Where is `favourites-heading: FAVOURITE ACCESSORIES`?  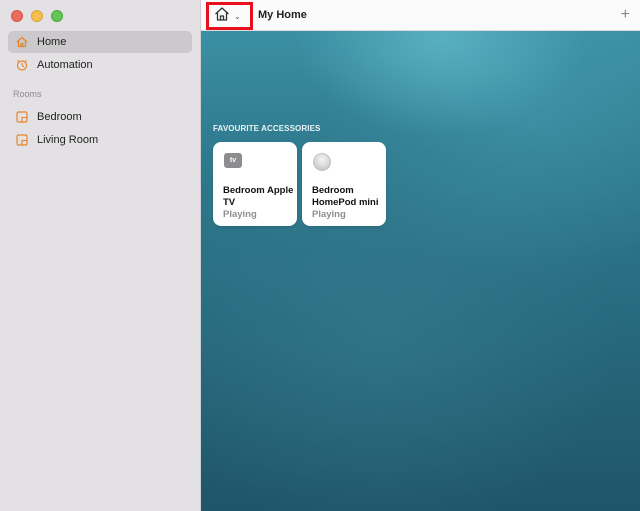
favourites-heading: FAVOURITE ACCESSORIES is located at coordinates (267, 128).